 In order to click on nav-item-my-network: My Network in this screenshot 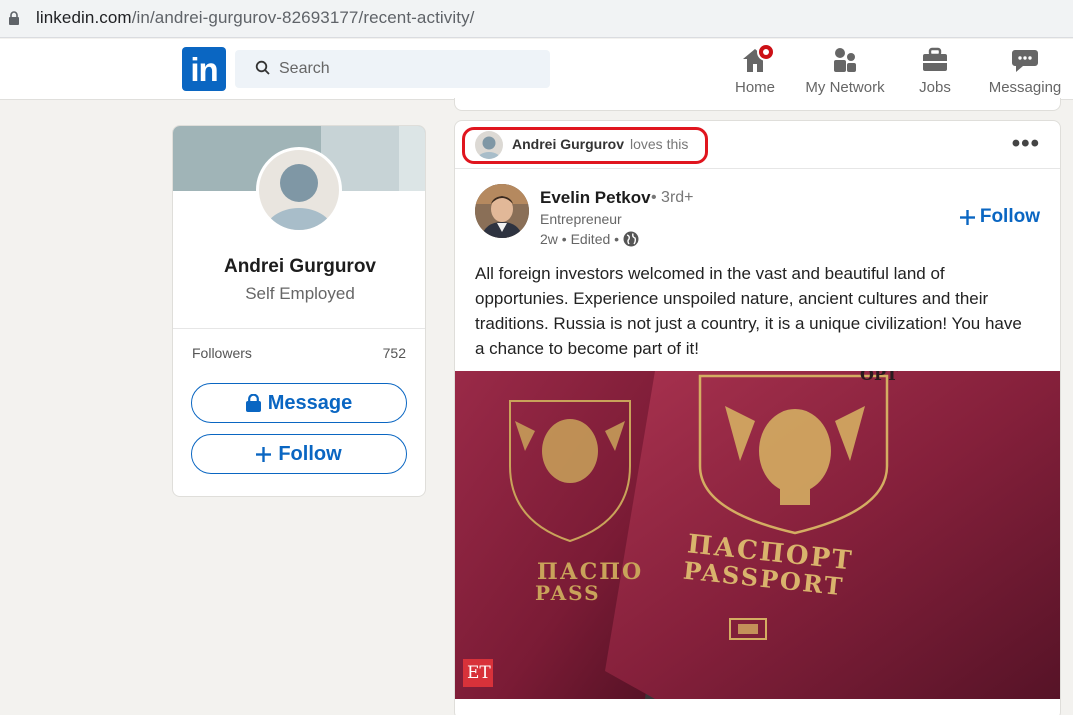, I will do `click(845, 71)`.